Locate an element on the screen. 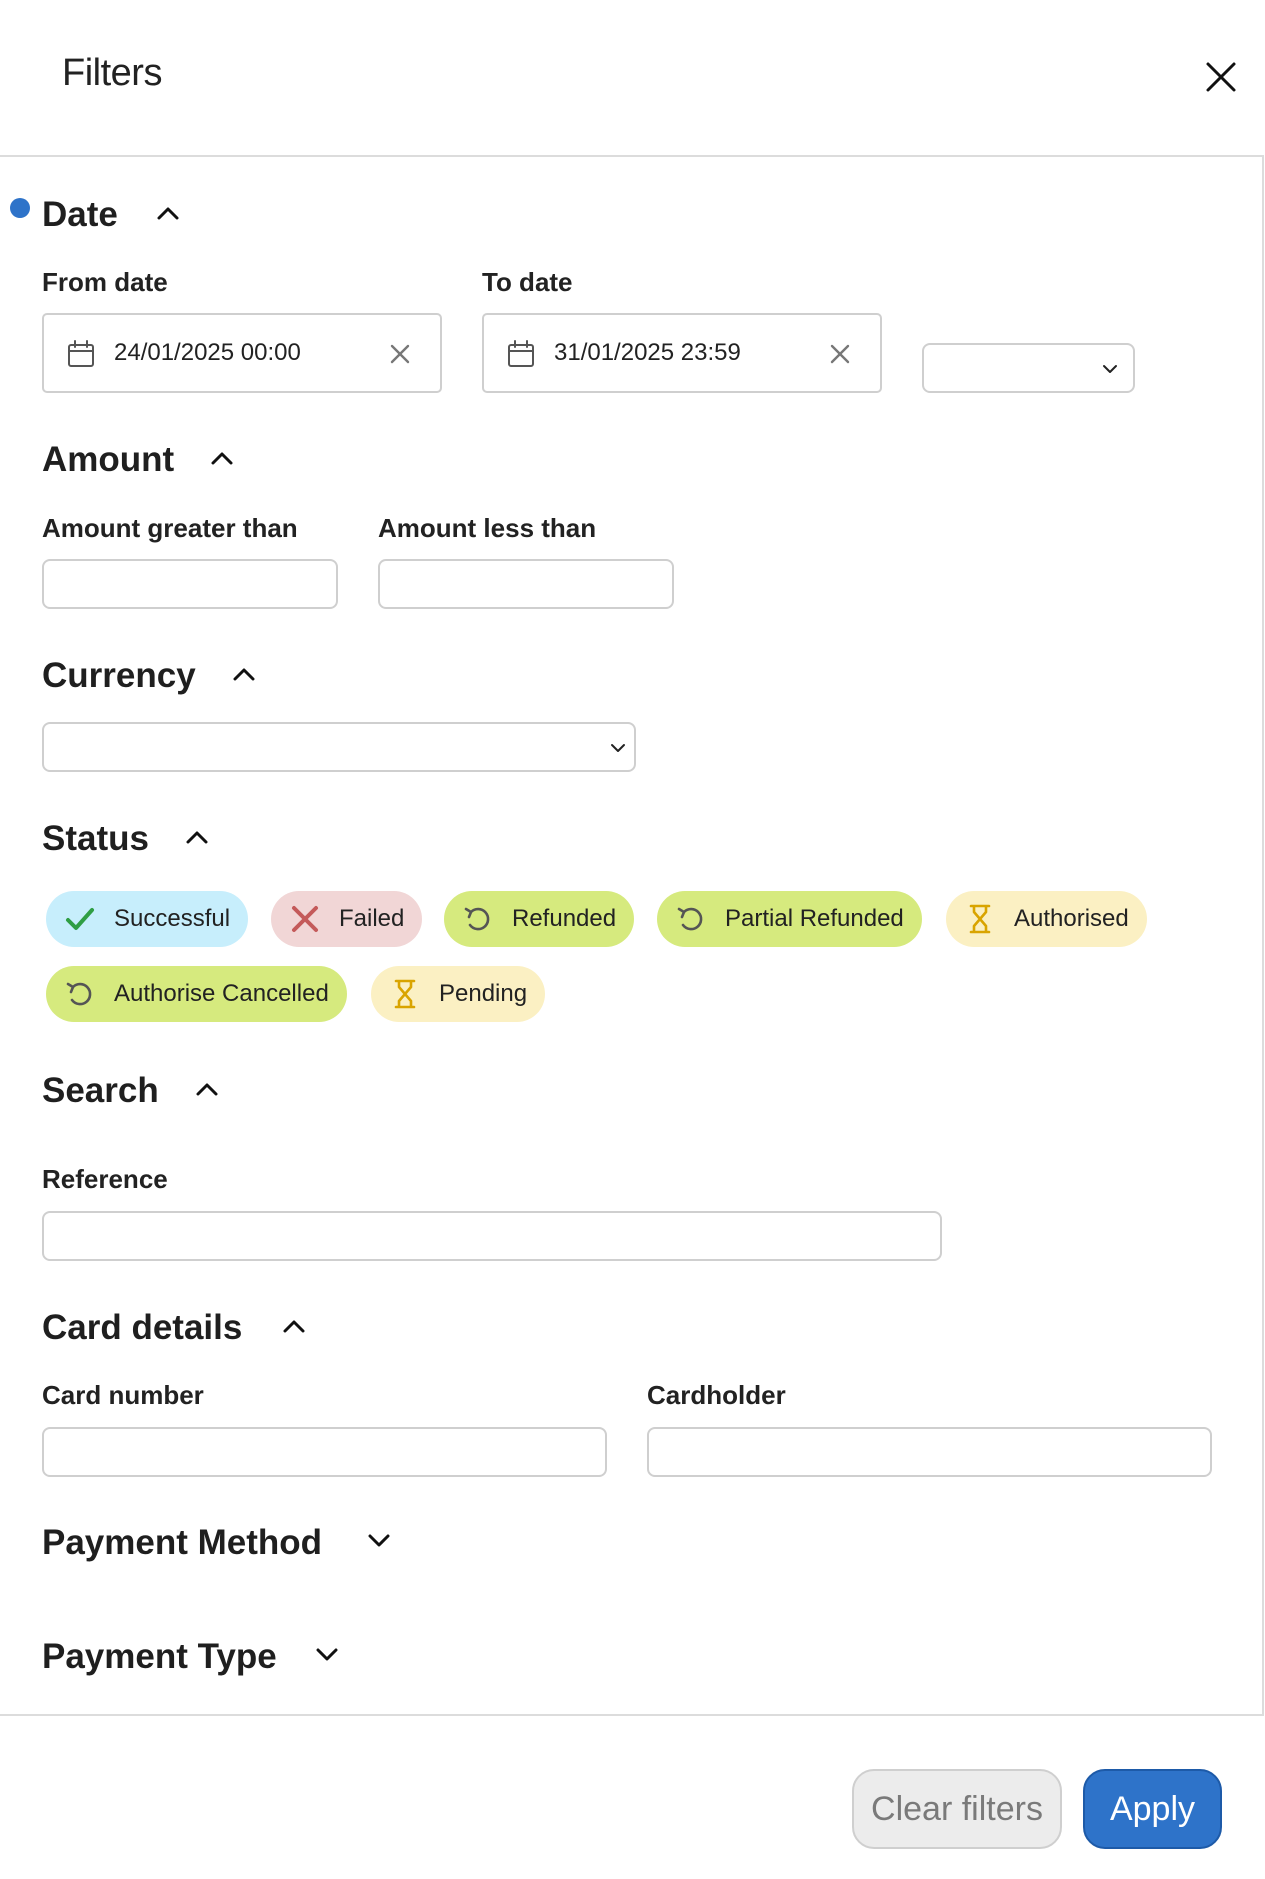 This screenshot has width=1265, height=1879. amount-greater-input is located at coordinates (190, 584).